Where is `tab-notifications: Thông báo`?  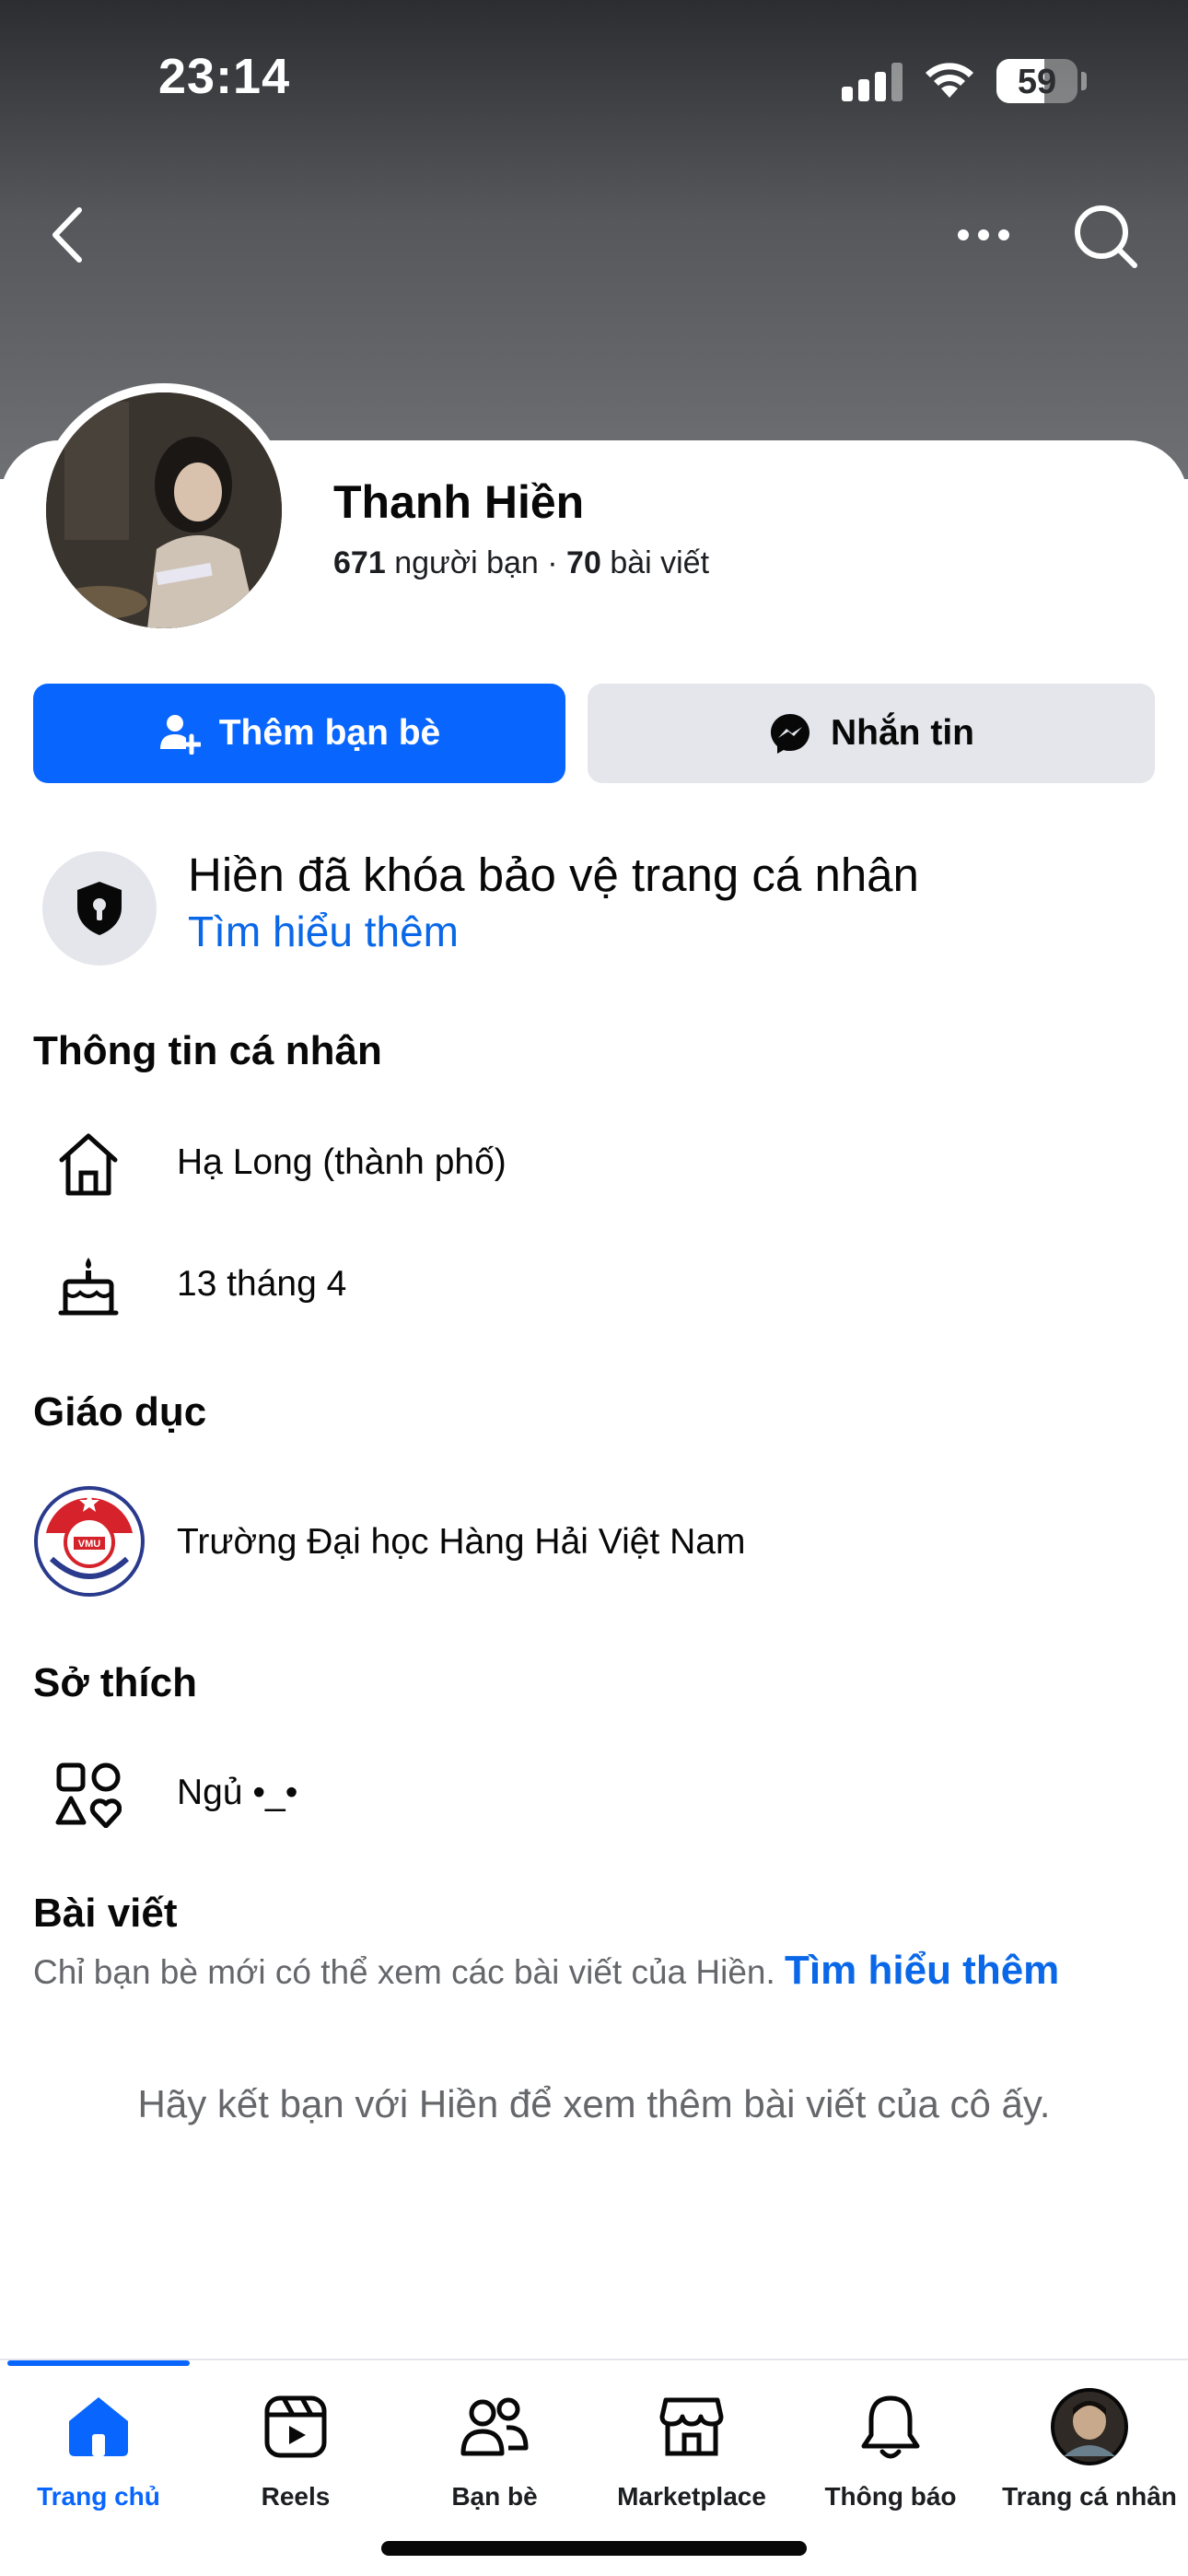 tab-notifications: Thông báo is located at coordinates (890, 2446).